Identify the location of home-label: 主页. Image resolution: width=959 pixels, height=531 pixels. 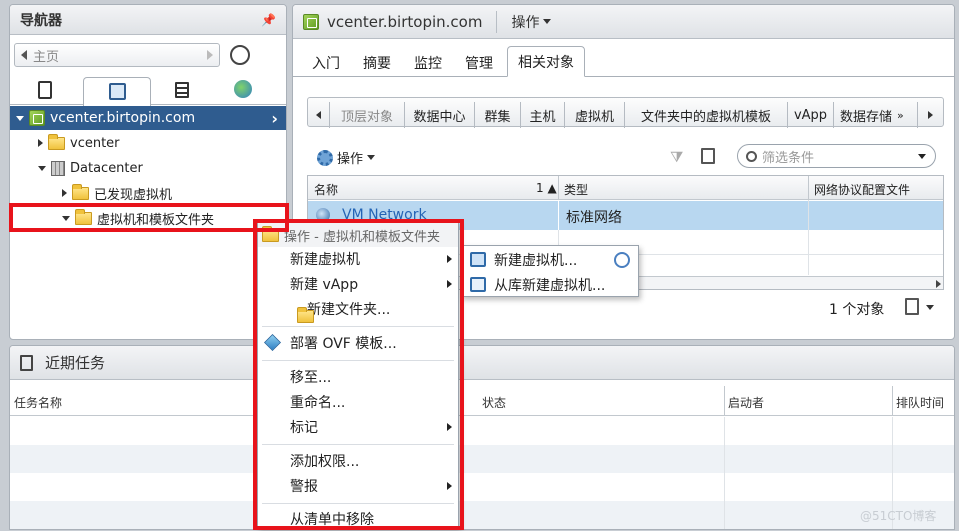
(46, 55).